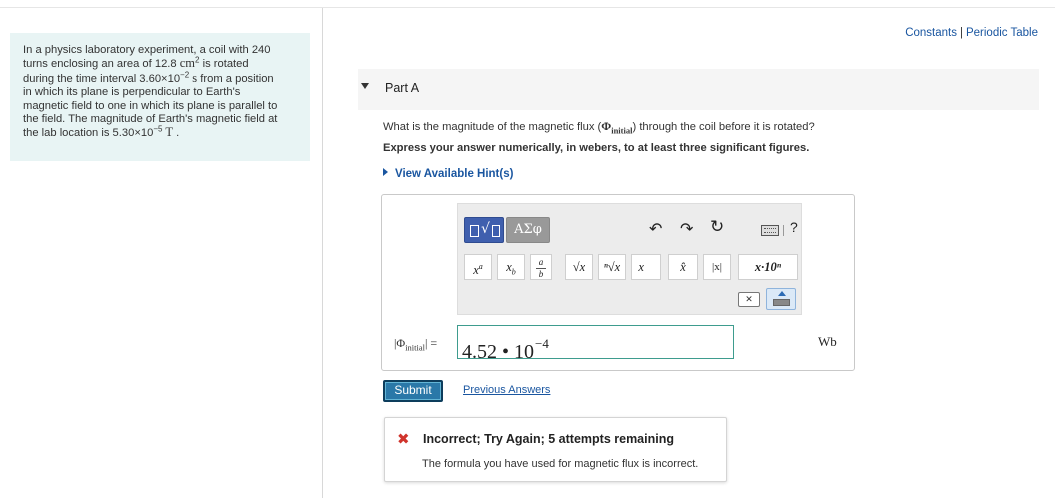  I want to click on keyboard-icon, so click(770, 230).